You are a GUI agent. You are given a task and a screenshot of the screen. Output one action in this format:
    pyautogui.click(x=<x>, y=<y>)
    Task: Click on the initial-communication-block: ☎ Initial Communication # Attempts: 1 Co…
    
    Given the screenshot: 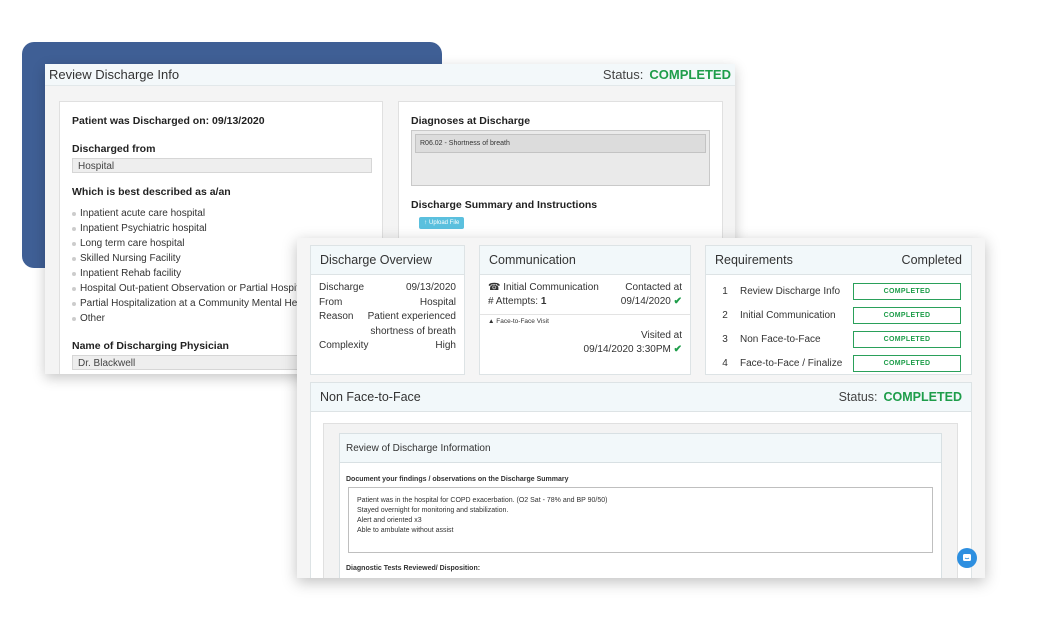 What is the action you would take?
    pyautogui.click(x=585, y=292)
    